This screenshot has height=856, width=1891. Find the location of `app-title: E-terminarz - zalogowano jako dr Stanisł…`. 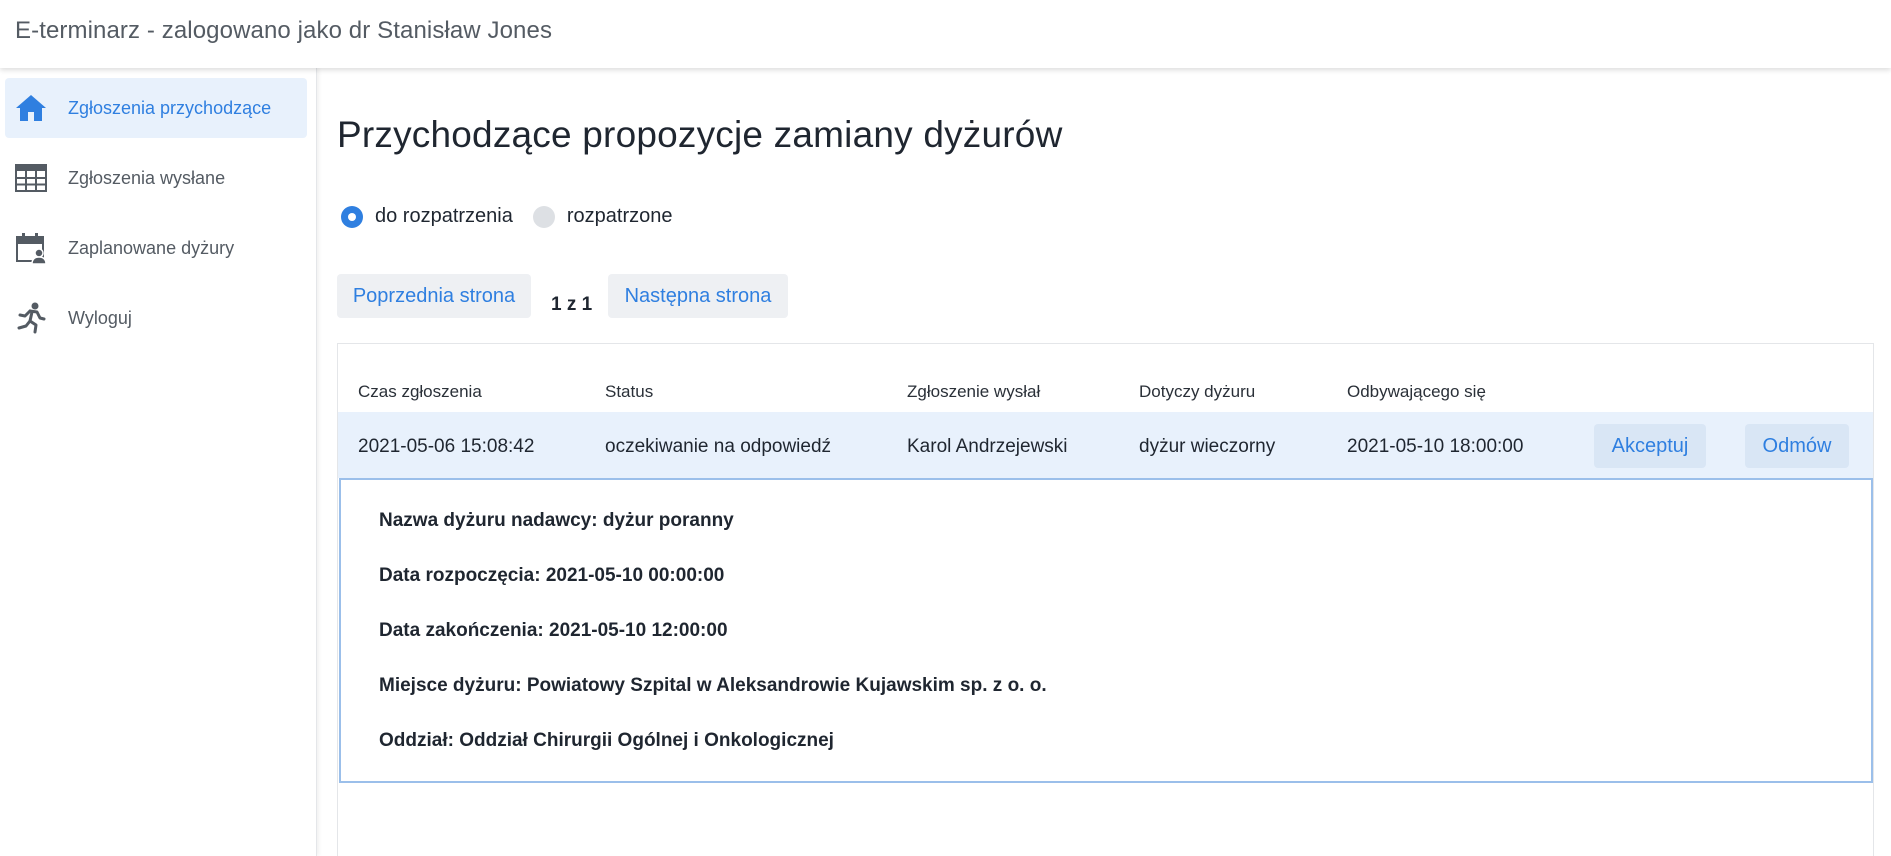

app-title: E-terminarz - zalogowano jako dr Stanisł… is located at coordinates (284, 30).